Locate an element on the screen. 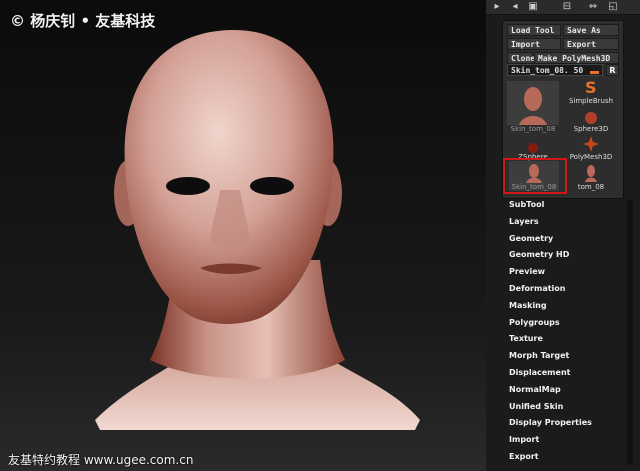 This screenshot has height=471, width=640. menu-item-export: Export is located at coordinates (524, 457).